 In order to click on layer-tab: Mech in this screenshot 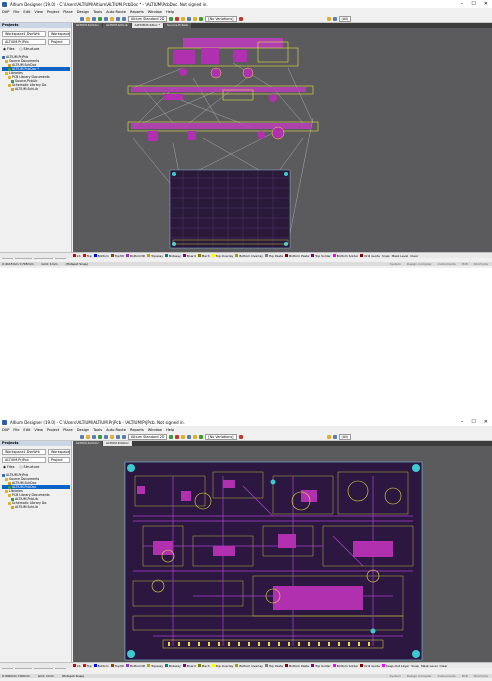, I will do `click(203, 256)`.